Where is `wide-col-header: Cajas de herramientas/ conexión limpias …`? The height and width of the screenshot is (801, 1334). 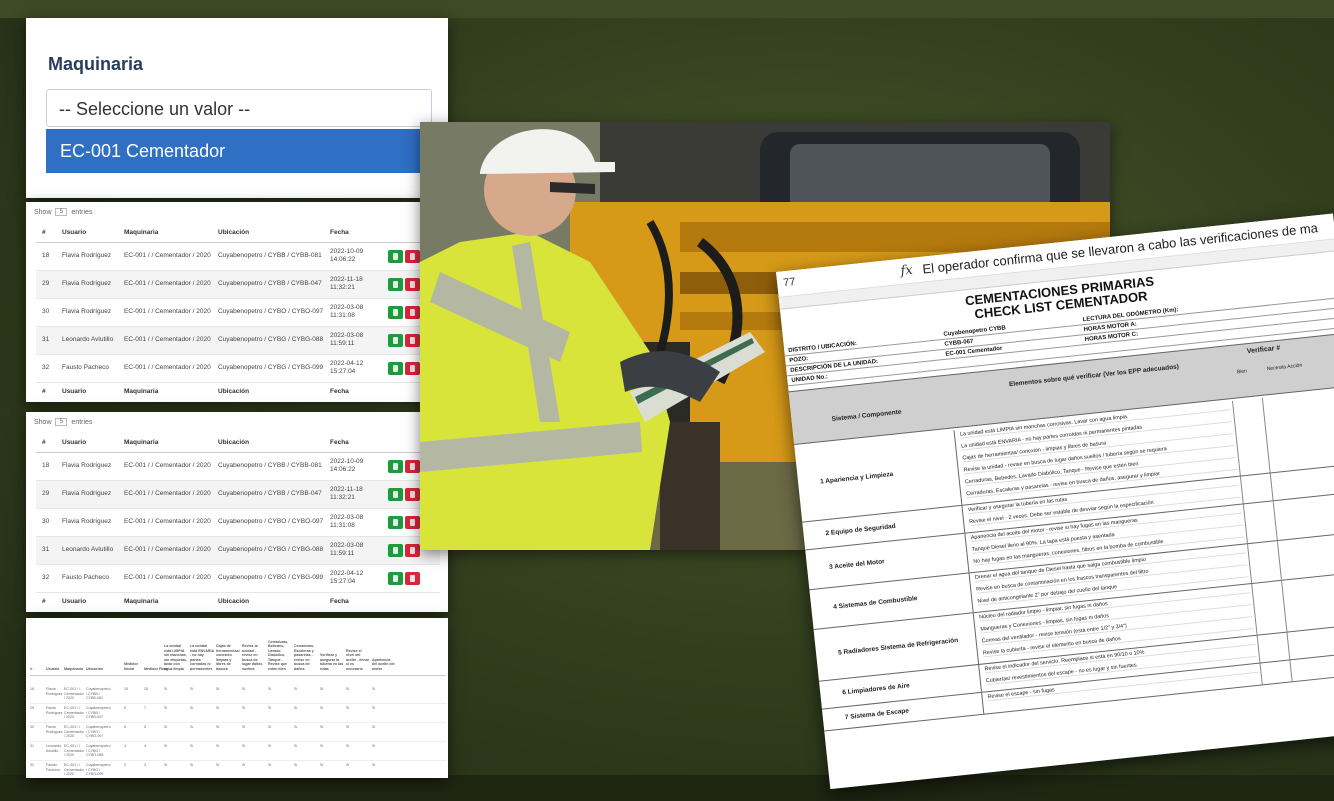
wide-col-header: Cajas de herramientas/ conexión limpias … is located at coordinates (228, 657).